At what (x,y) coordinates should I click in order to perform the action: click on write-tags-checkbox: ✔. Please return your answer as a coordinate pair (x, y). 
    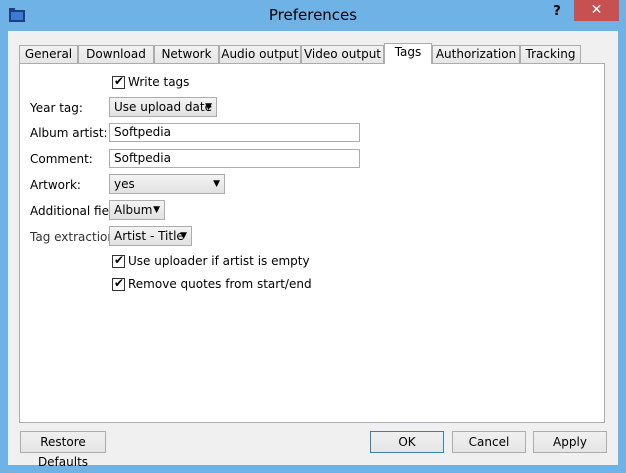
    Looking at the image, I should click on (118, 81).